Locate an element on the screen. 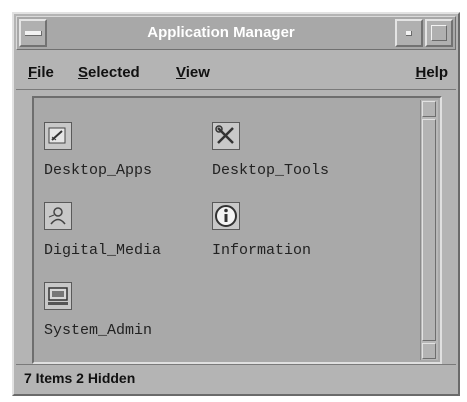 The width and height of the screenshot is (467, 402). menu-view: View is located at coordinates (193, 72).